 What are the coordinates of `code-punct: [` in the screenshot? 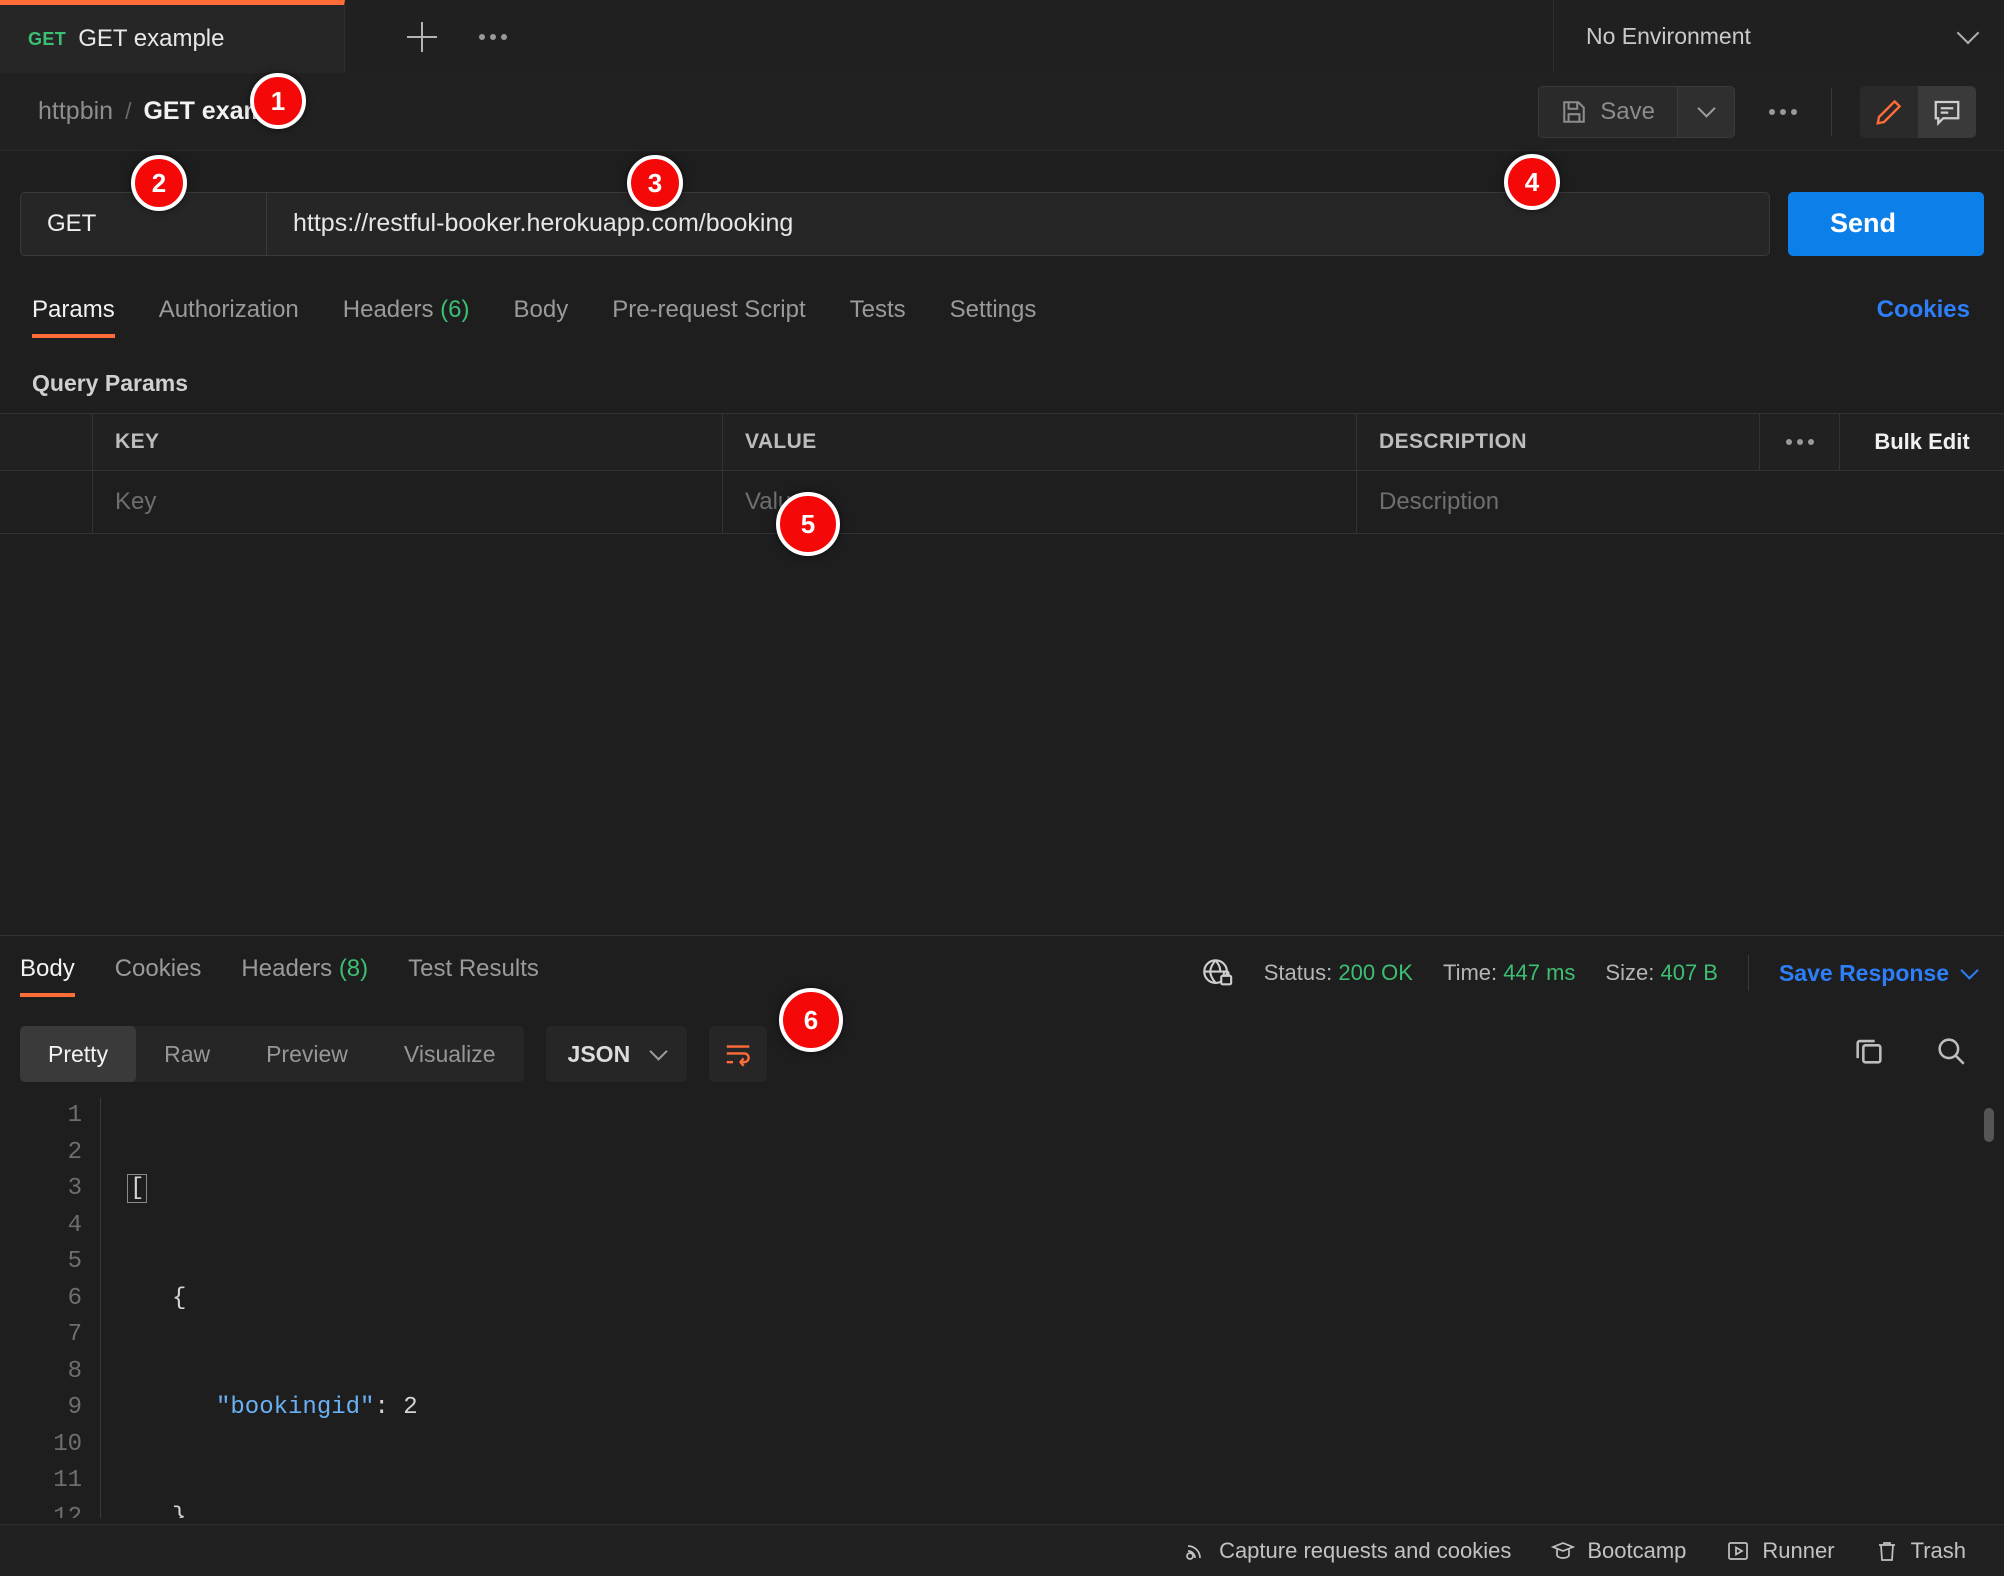 It's located at (137, 1188).